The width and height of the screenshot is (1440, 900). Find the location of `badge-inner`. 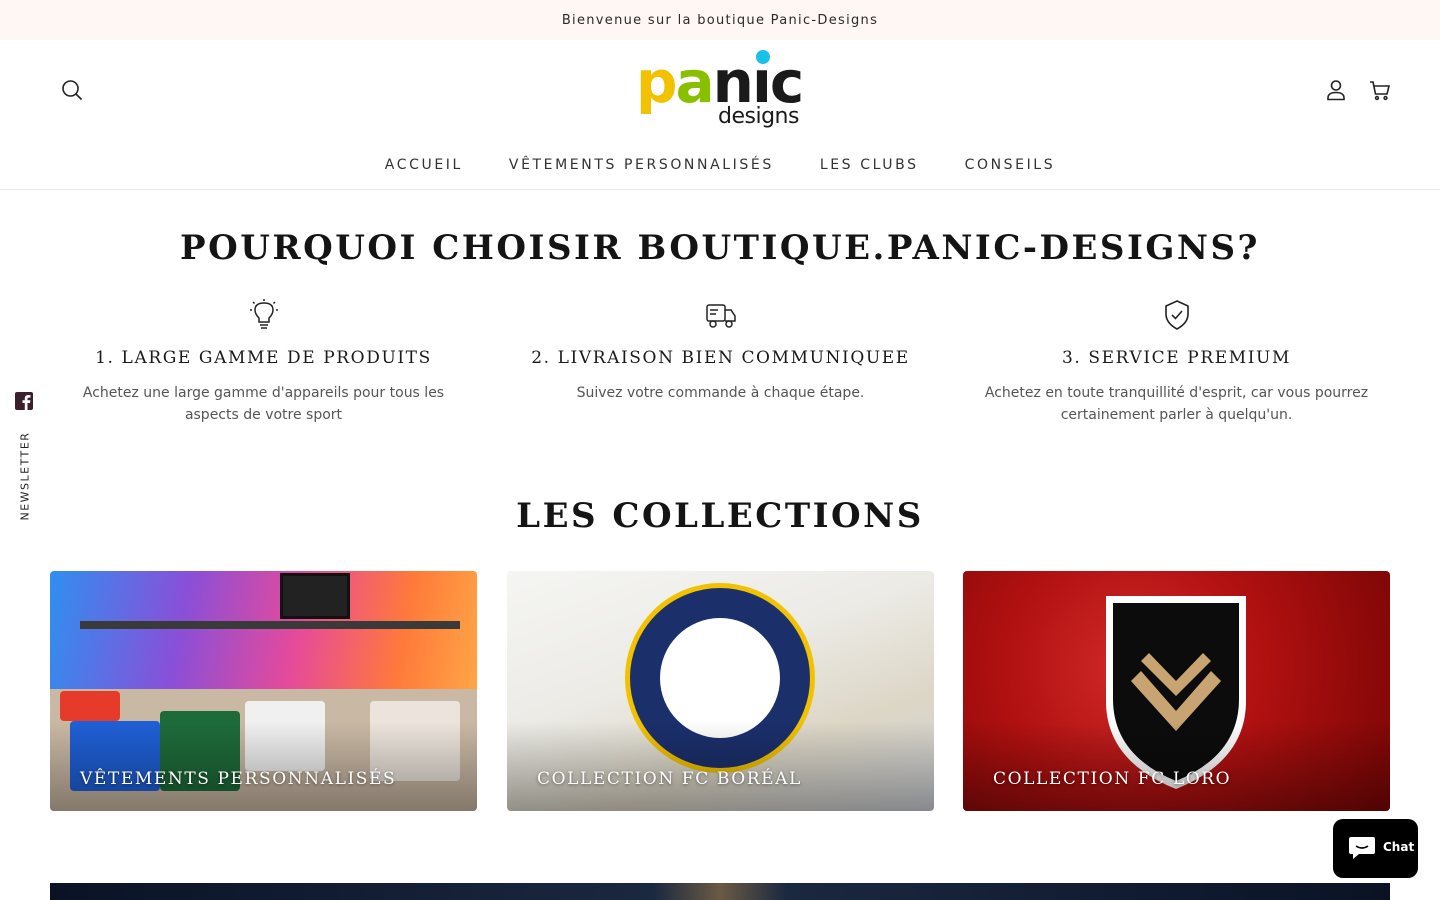

badge-inner is located at coordinates (720, 678).